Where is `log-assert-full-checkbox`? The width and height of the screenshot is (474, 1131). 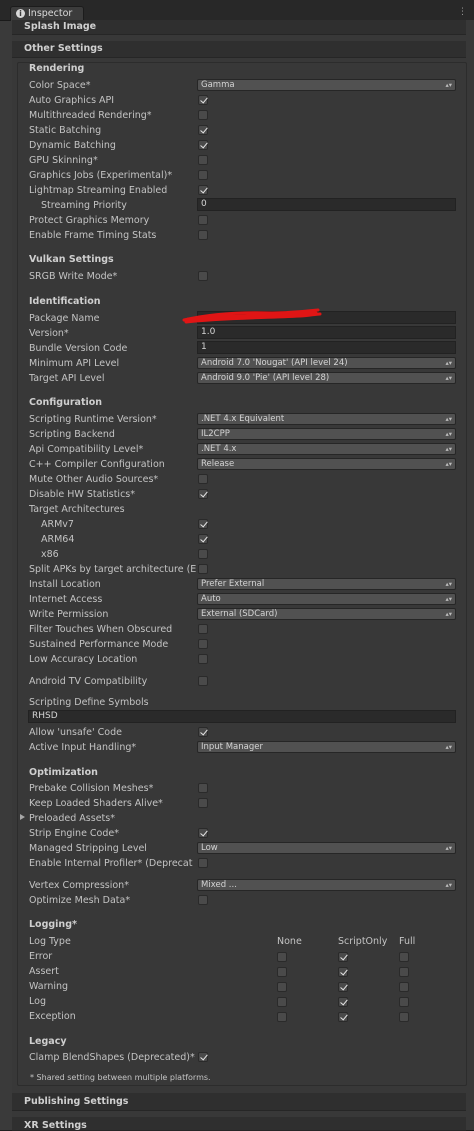
log-assert-full-checkbox is located at coordinates (404, 972).